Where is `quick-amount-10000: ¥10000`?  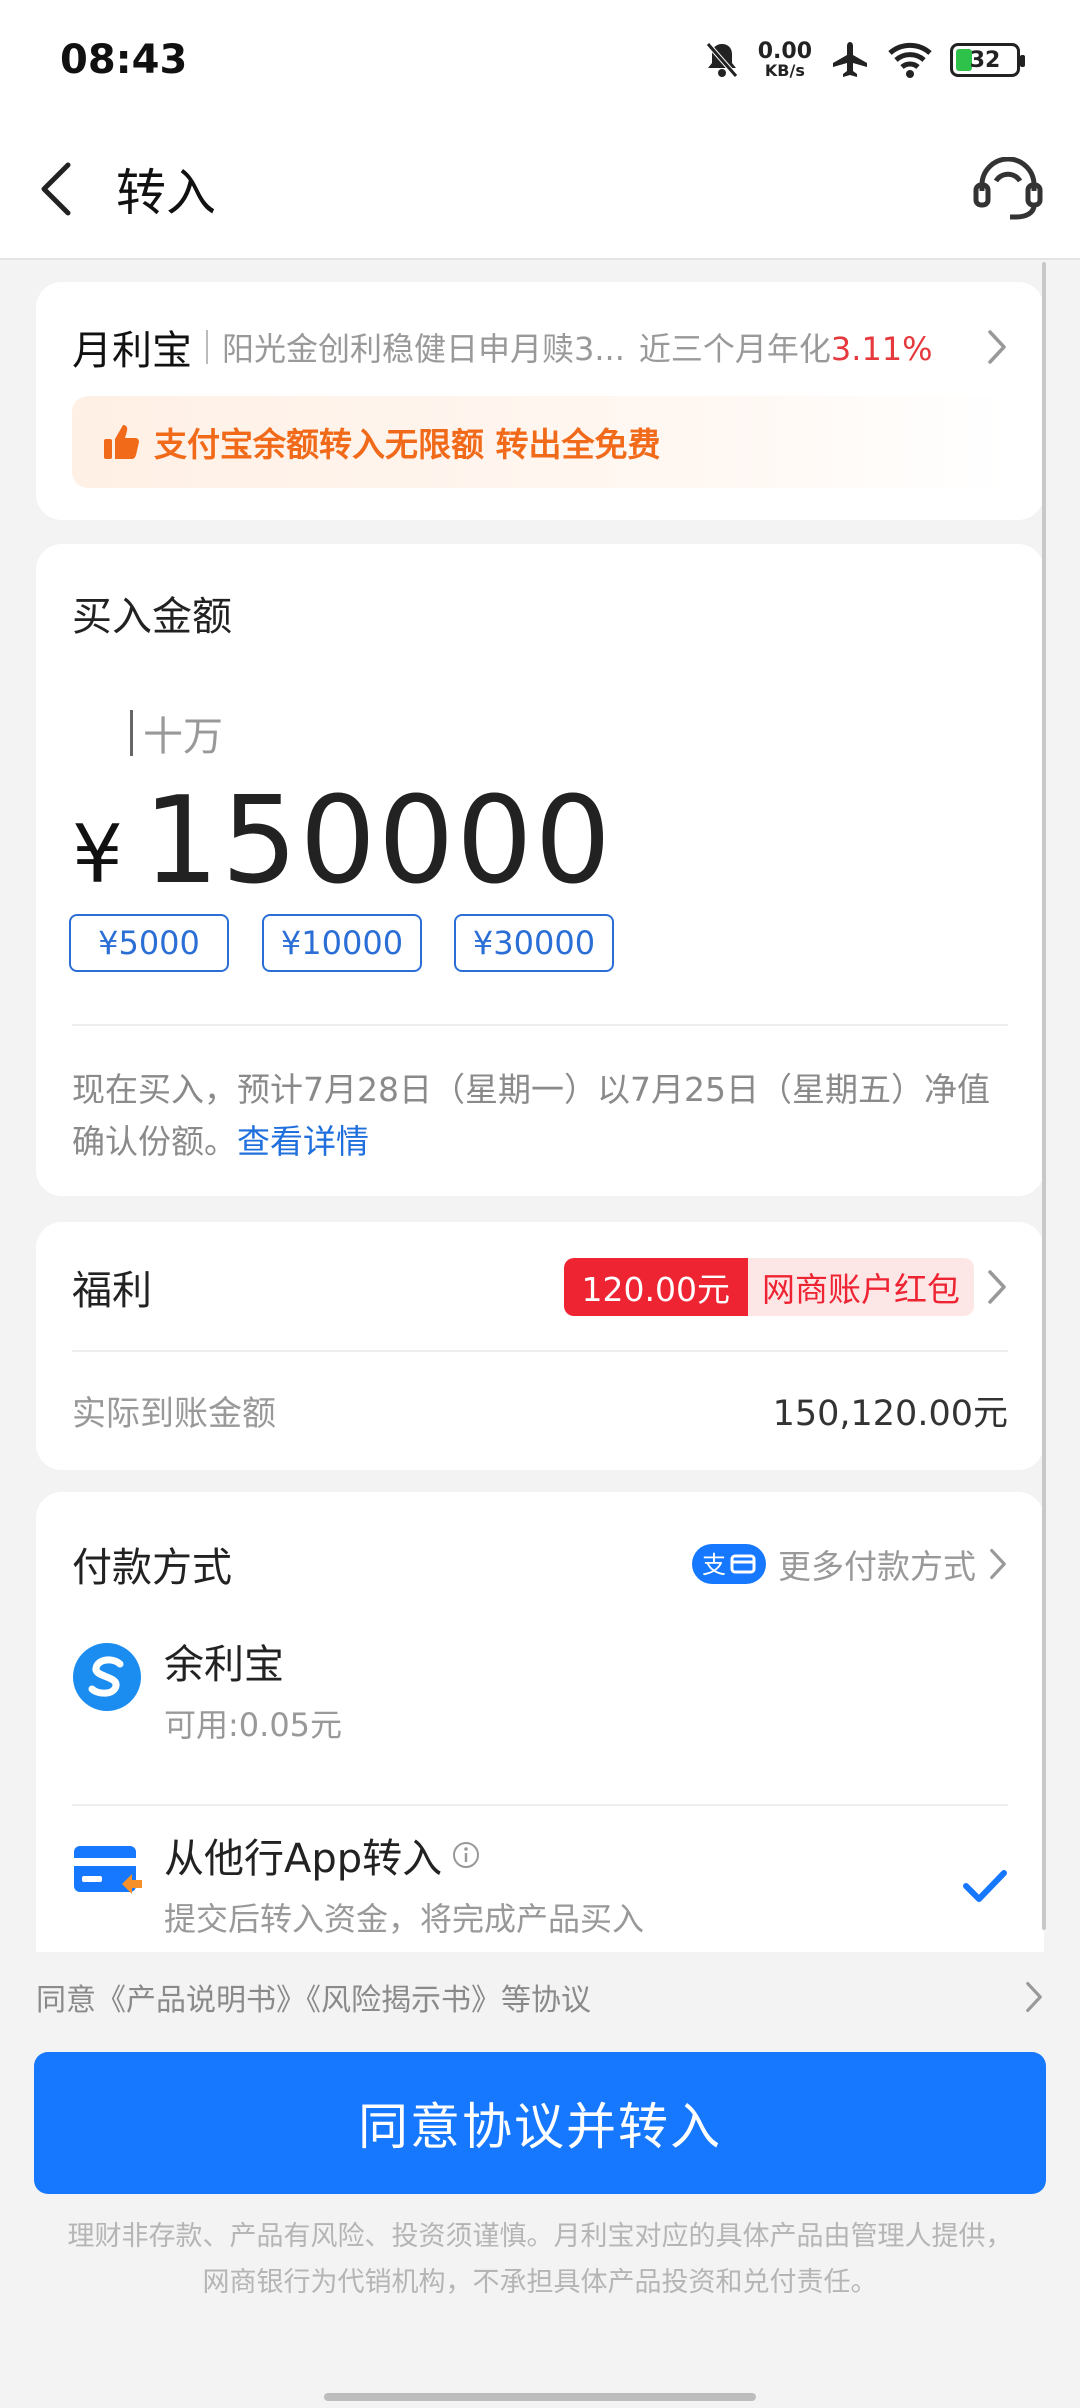 quick-amount-10000: ¥10000 is located at coordinates (342, 943).